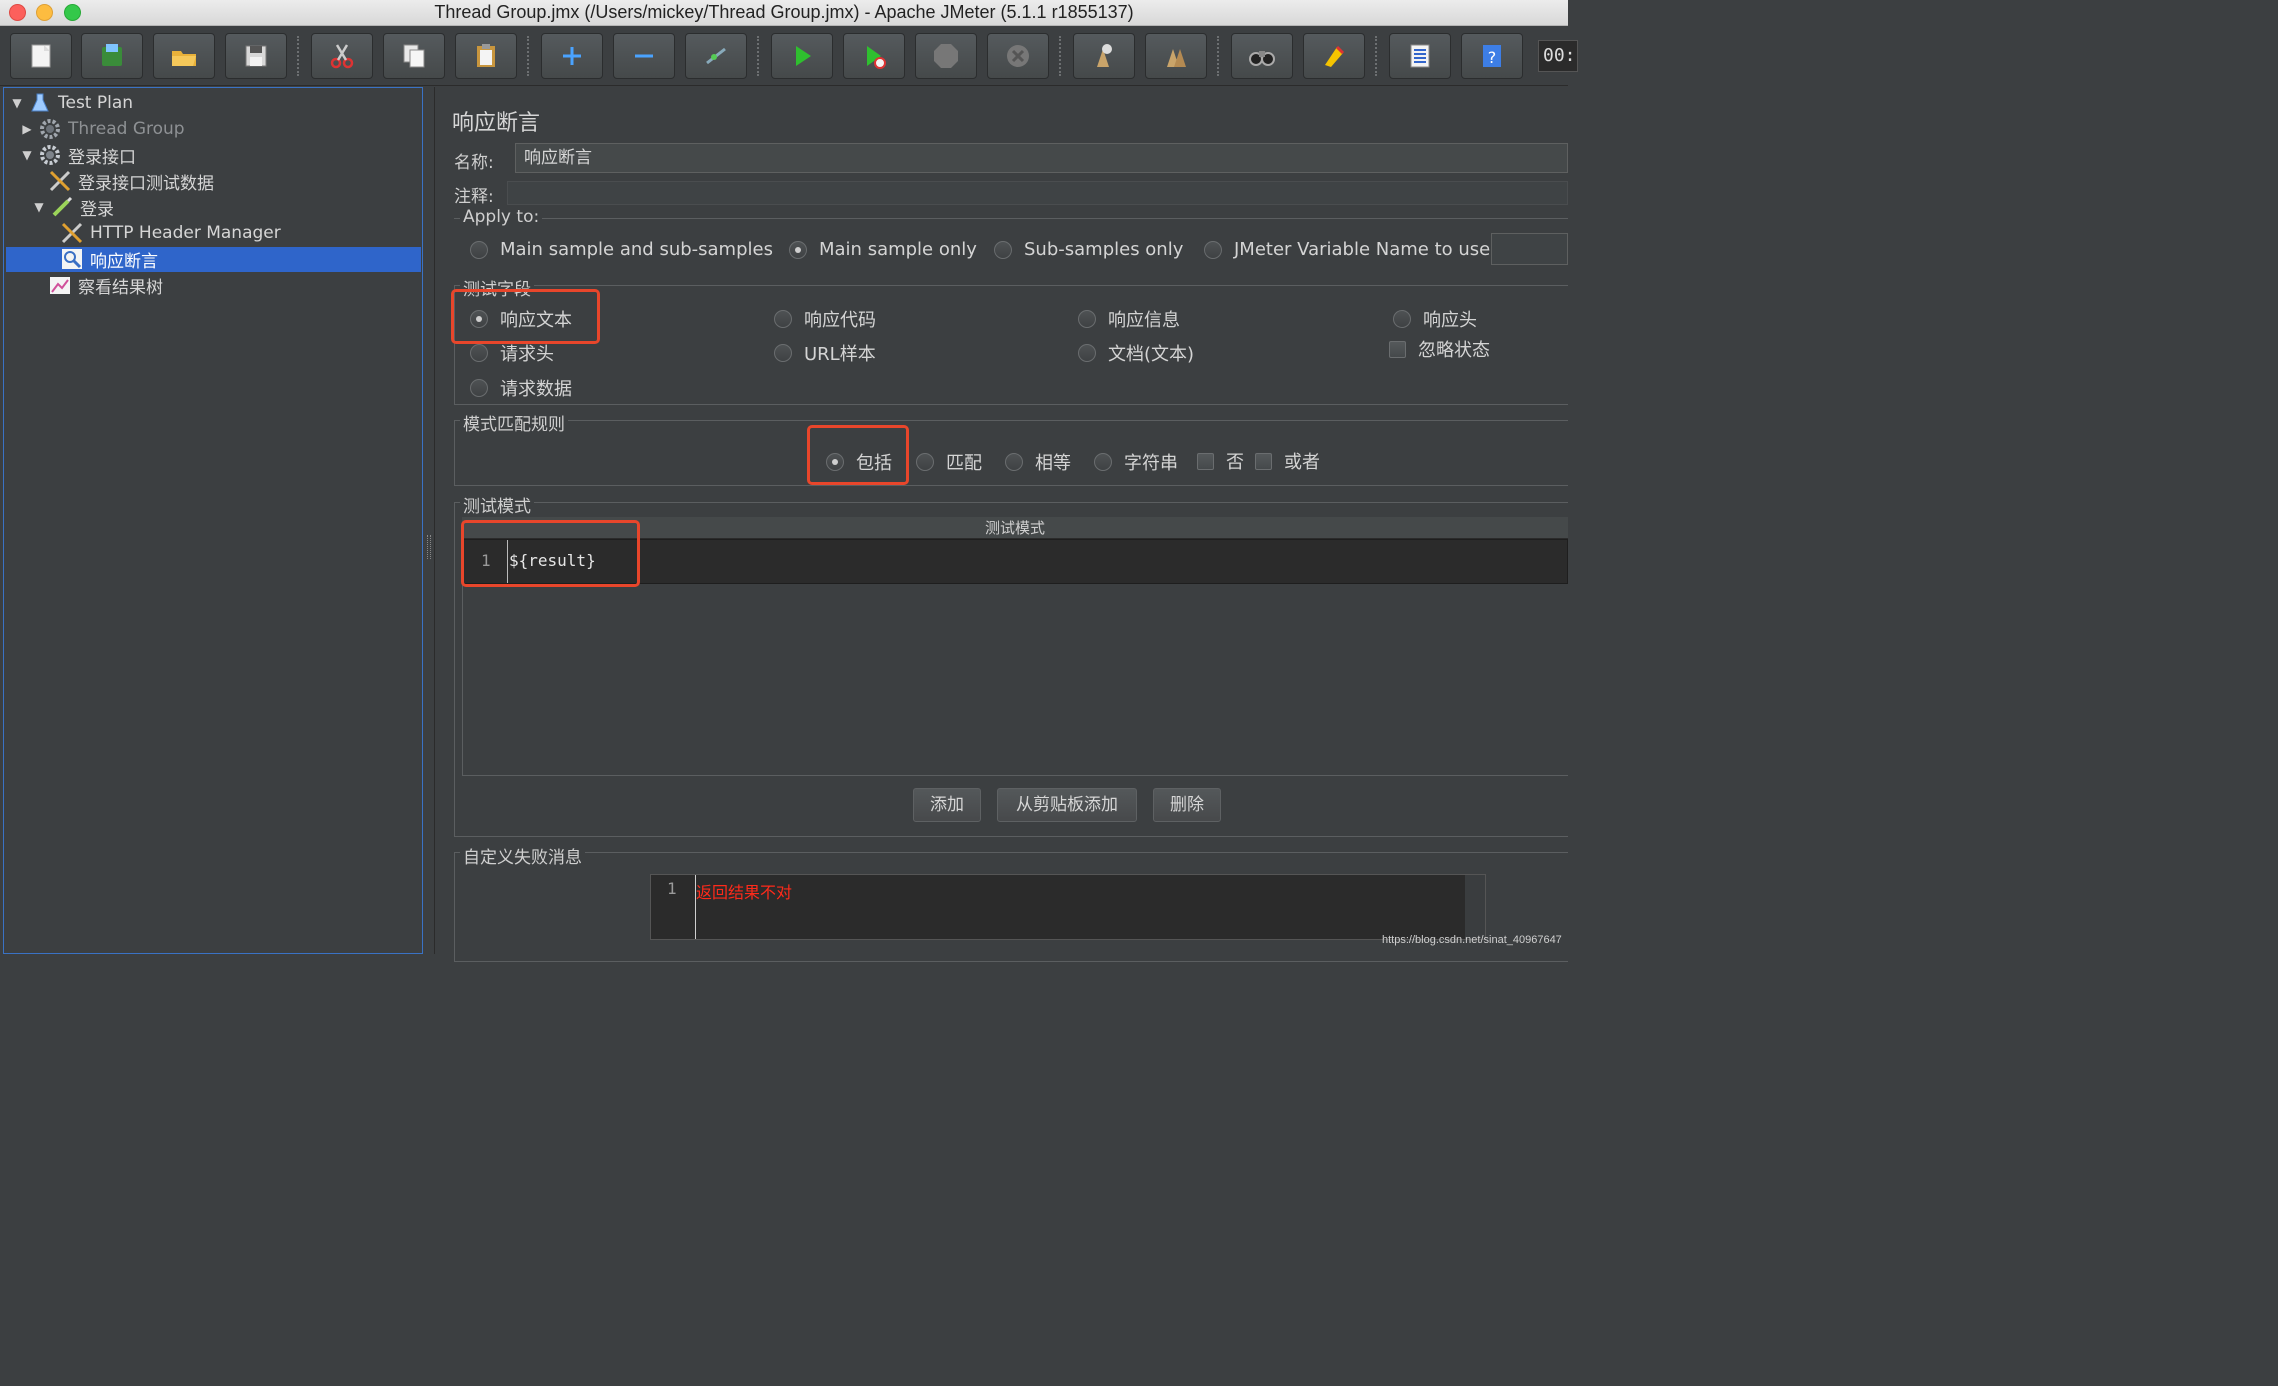 The height and width of the screenshot is (1386, 2278). Describe the element at coordinates (1220, 461) in the screenshot. I see `rule-not-checkbox: 否` at that location.